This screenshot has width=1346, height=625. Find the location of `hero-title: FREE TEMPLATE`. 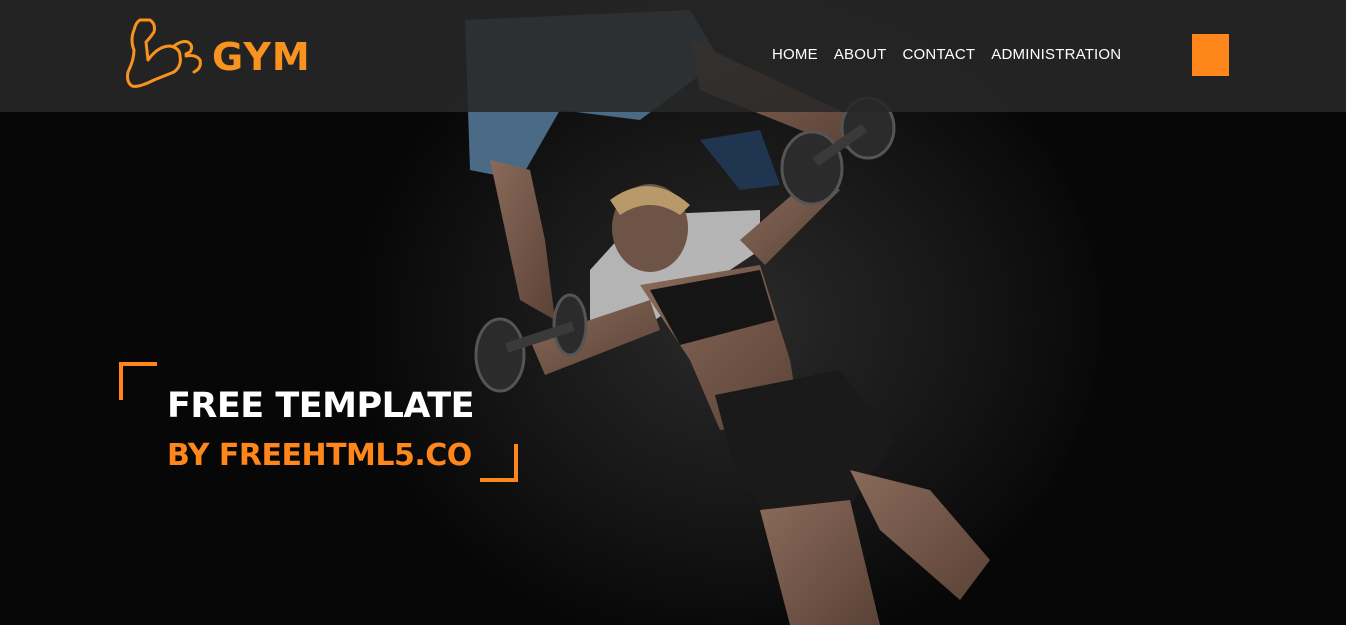

hero-title: FREE TEMPLATE is located at coordinates (321, 406).